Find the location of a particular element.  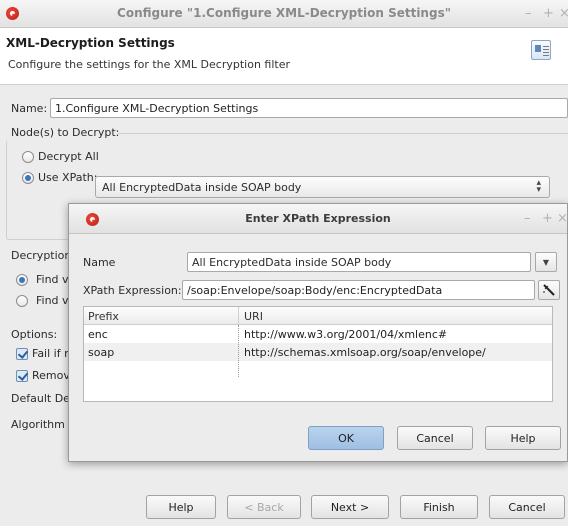

xpath-select-value: All EncryptedData inside SOAP body is located at coordinates (202, 187).